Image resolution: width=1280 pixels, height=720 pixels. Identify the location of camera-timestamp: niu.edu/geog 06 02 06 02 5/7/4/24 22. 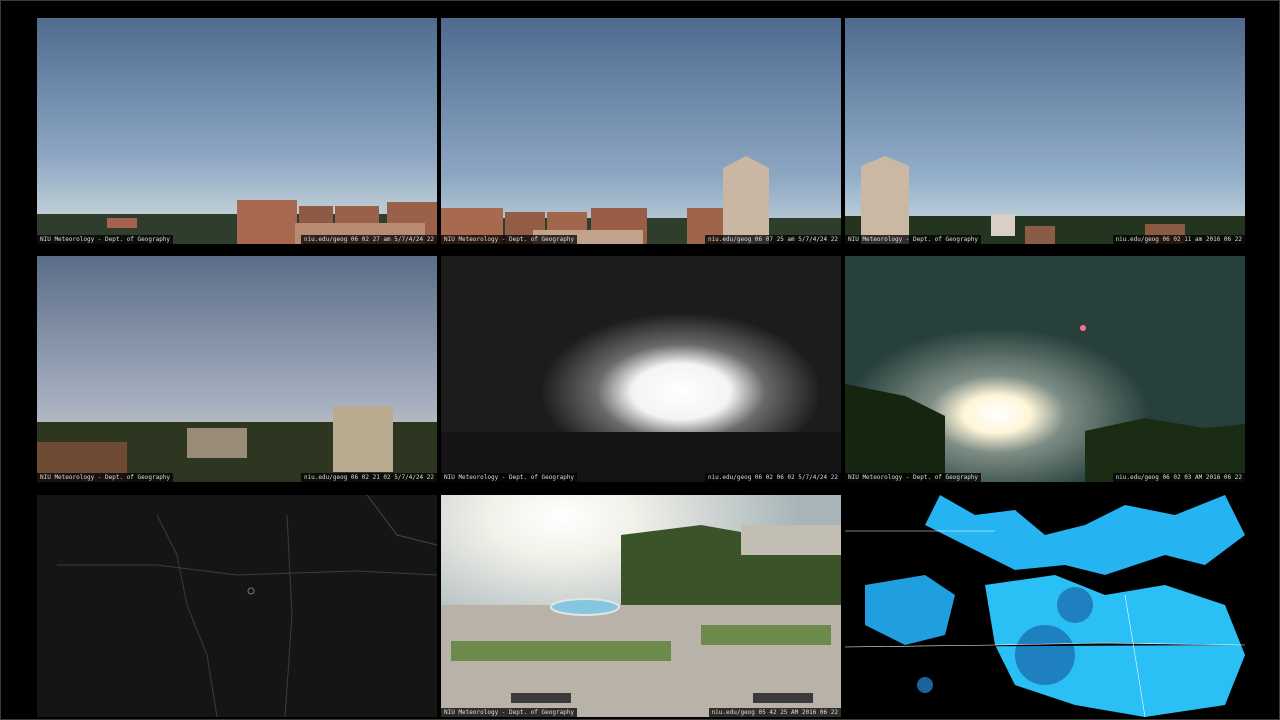
(772, 477).